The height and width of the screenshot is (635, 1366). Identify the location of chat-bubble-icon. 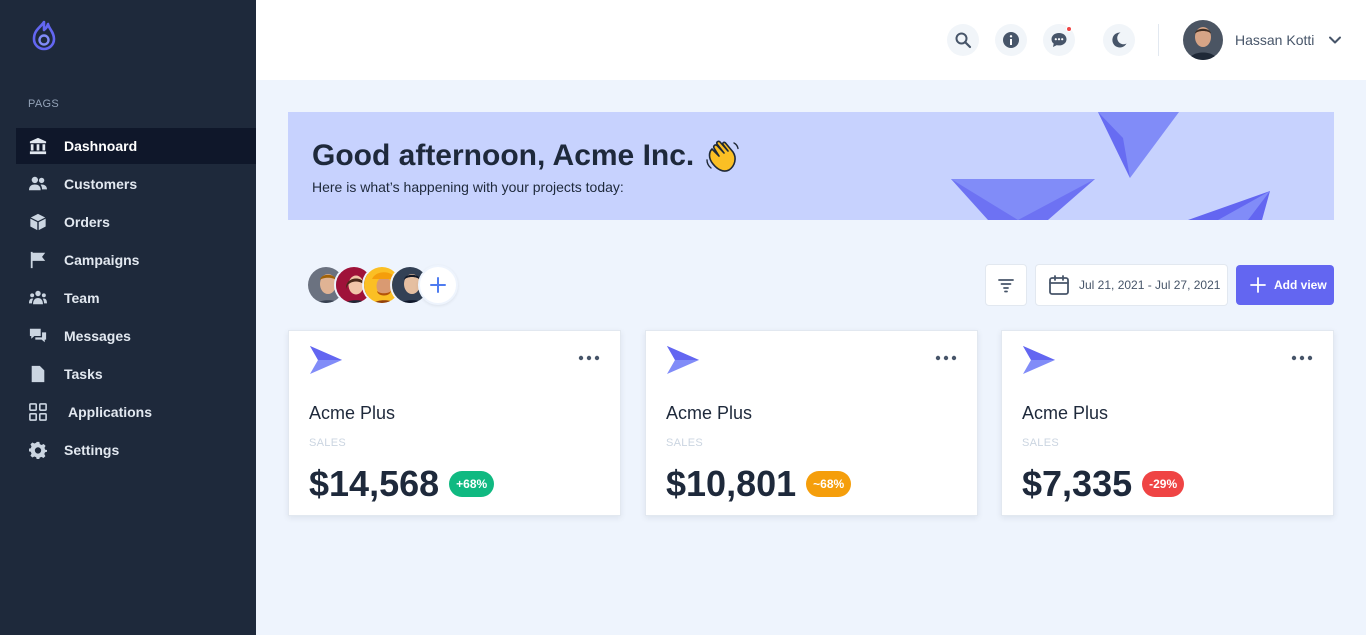
(1059, 40).